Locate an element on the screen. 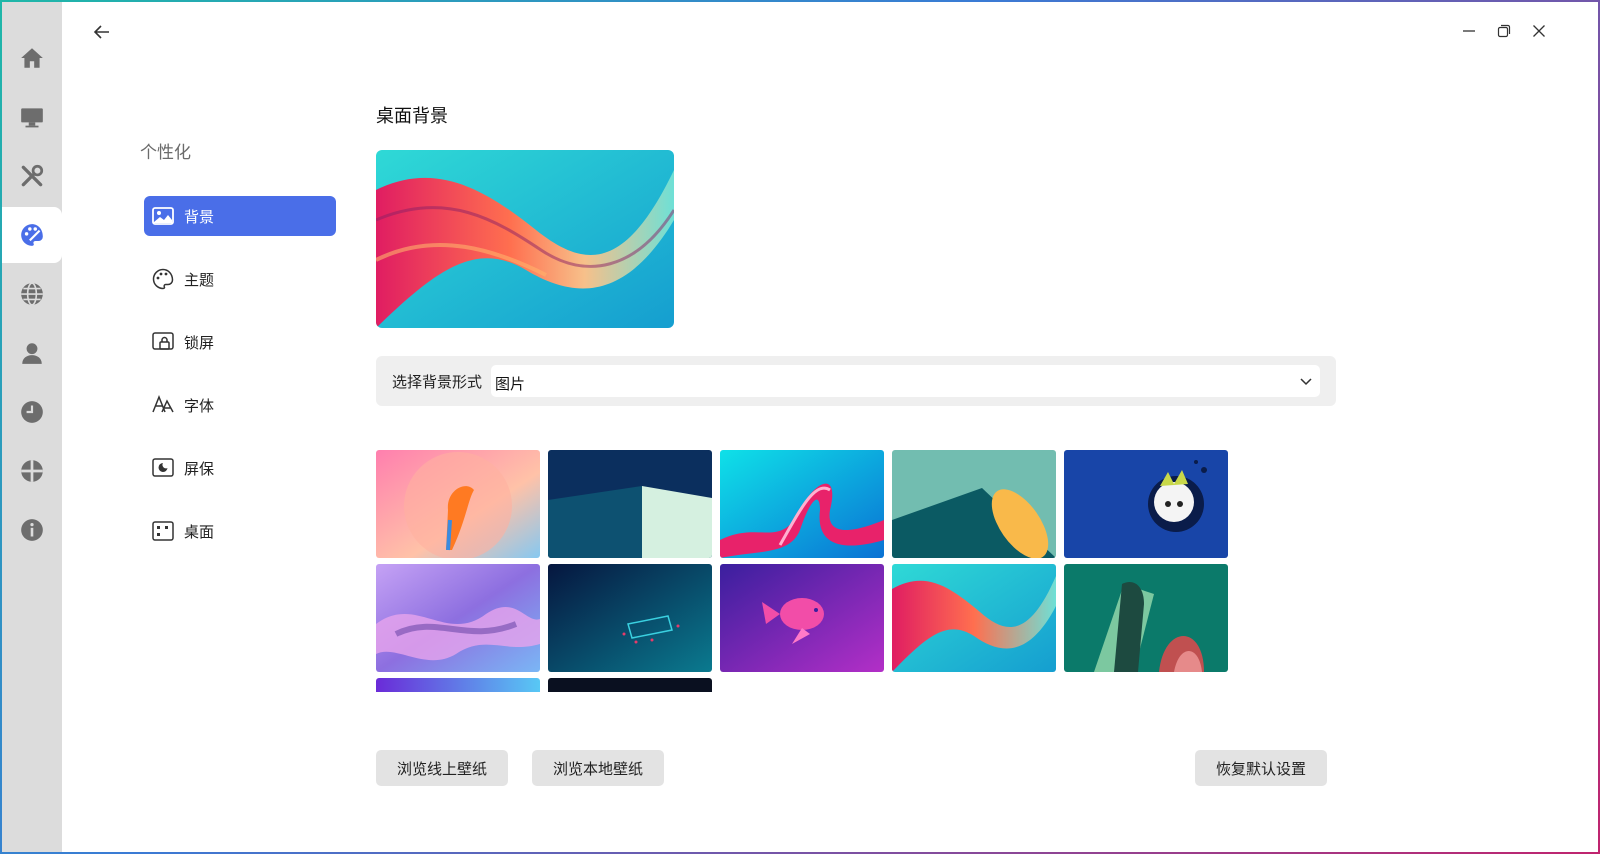 Image resolution: width=1600 pixels, height=854 pixels. maximize-button is located at coordinates (1504, 31).